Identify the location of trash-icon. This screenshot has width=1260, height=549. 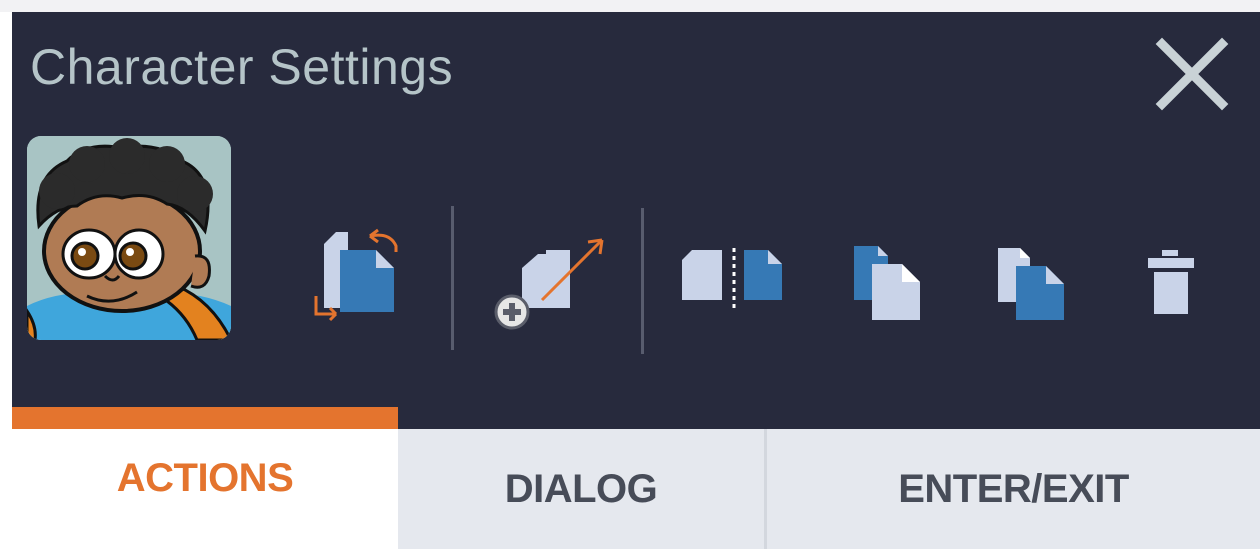
(1171, 282).